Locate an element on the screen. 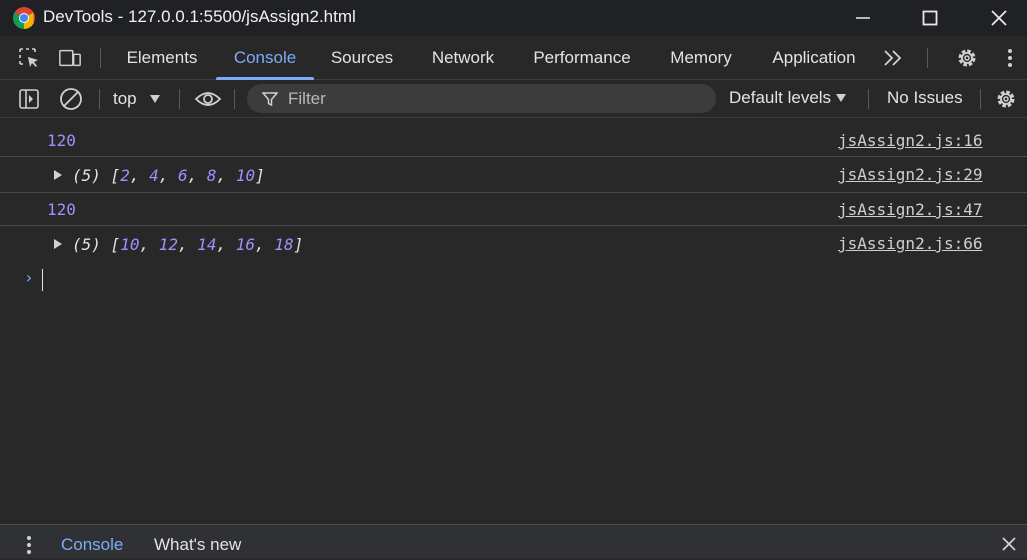 The height and width of the screenshot is (560, 1027). settings-button is located at coordinates (967, 58).